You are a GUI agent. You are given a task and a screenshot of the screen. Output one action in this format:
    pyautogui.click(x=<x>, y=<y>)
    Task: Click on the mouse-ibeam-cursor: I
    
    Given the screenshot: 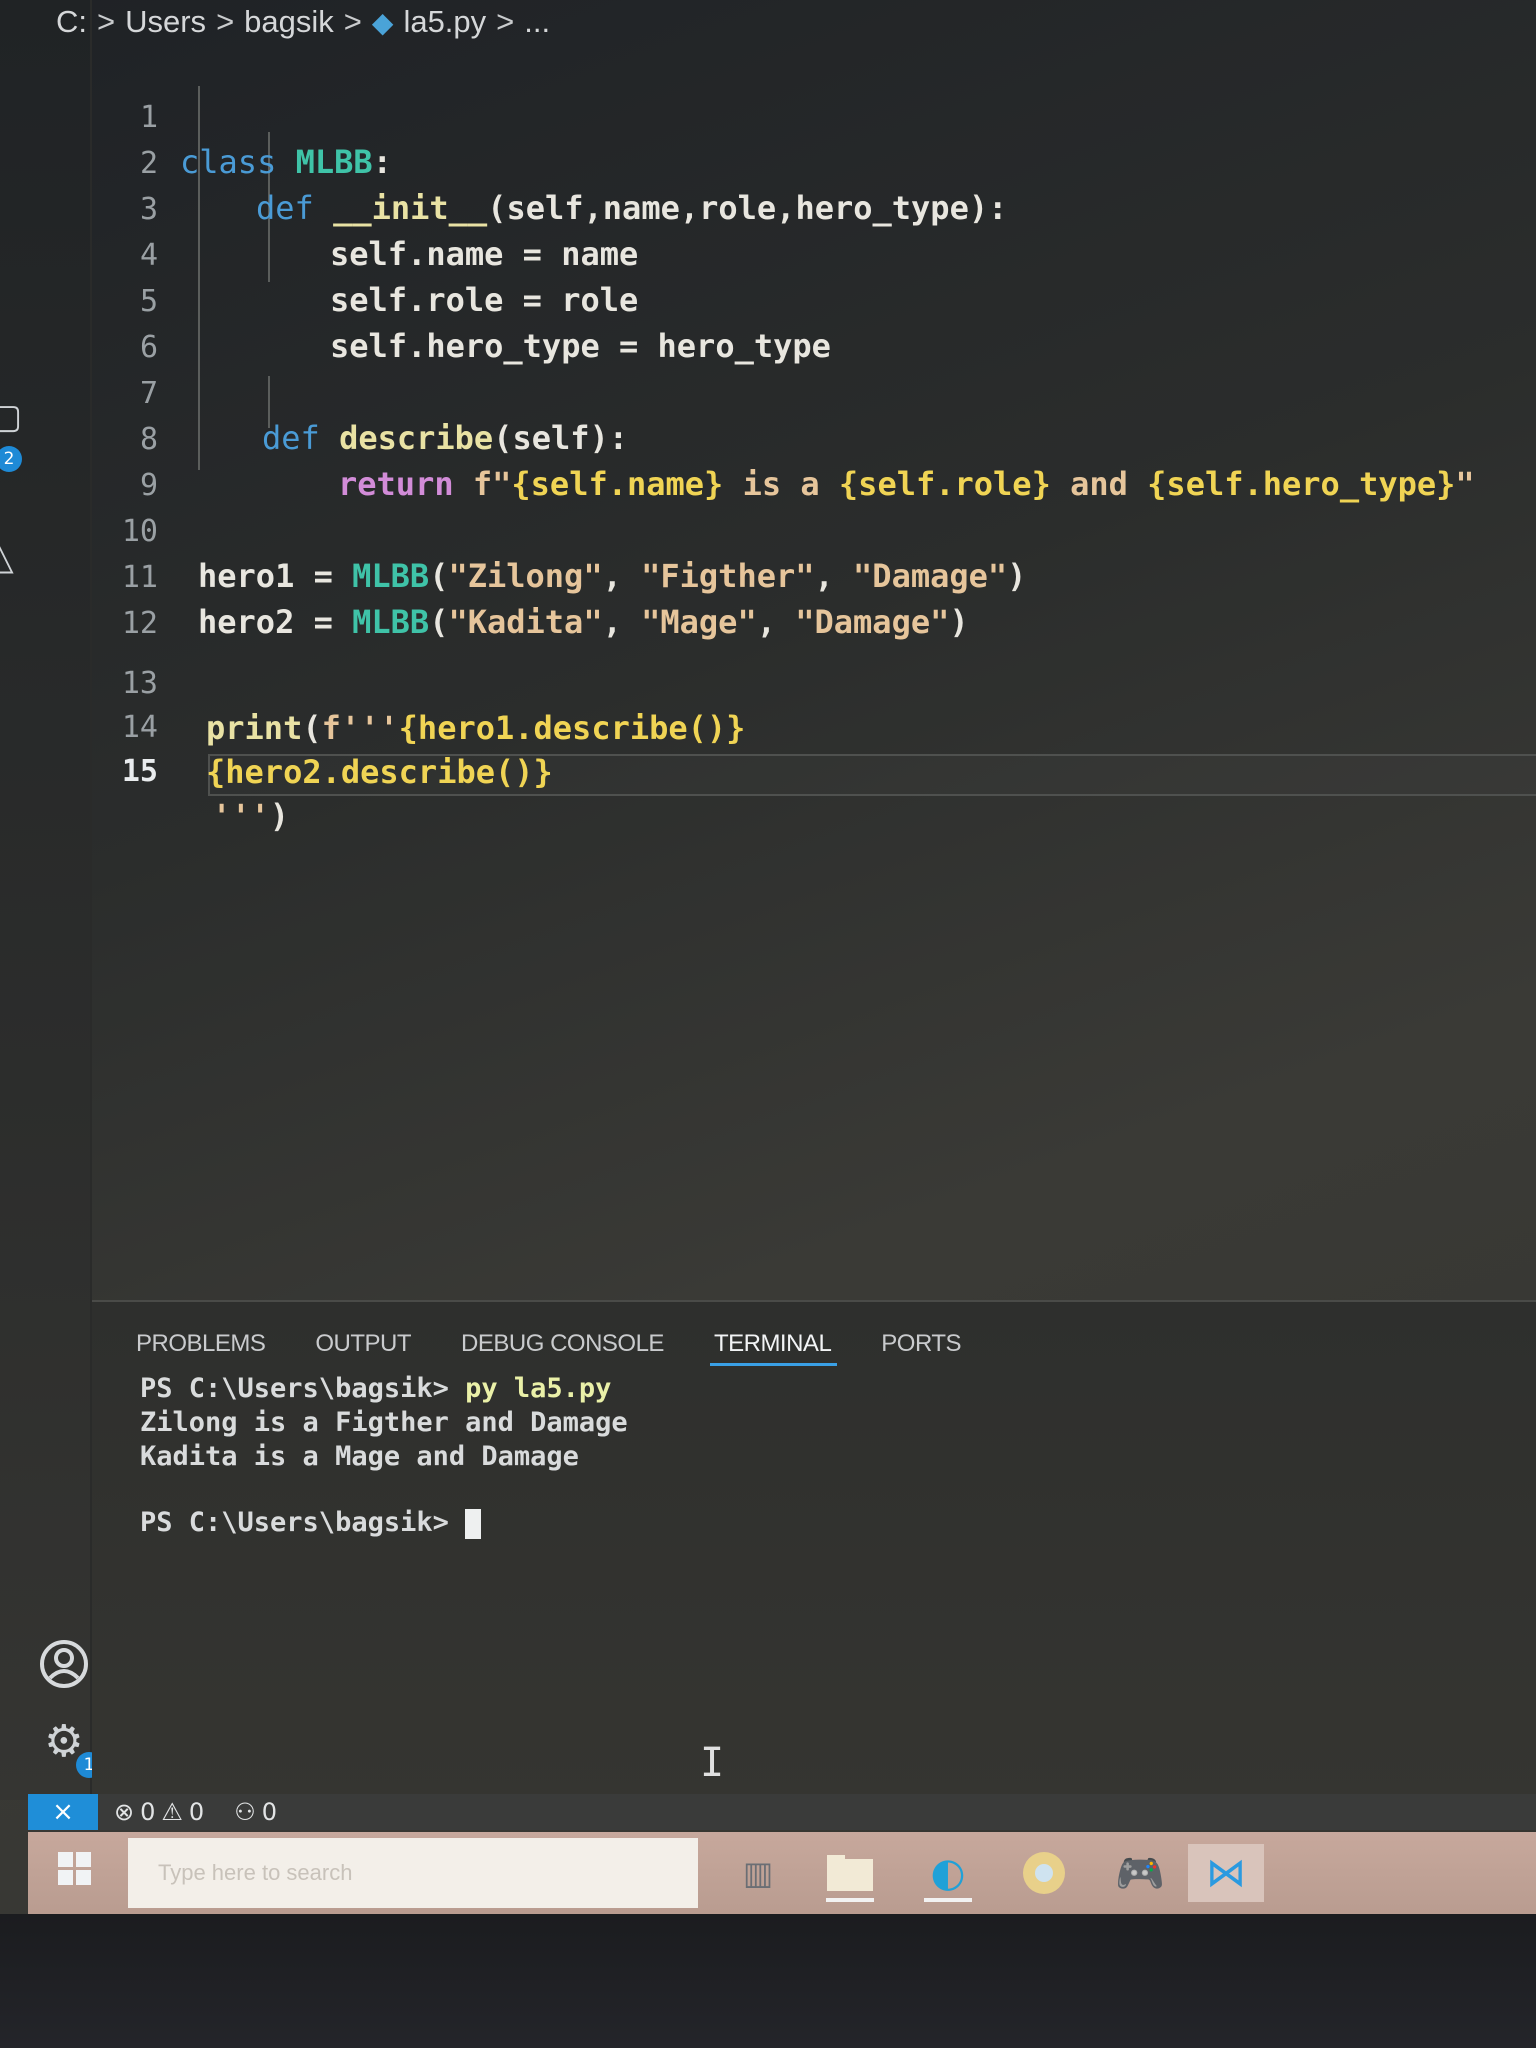 What is the action you would take?
    pyautogui.click(x=712, y=1763)
    